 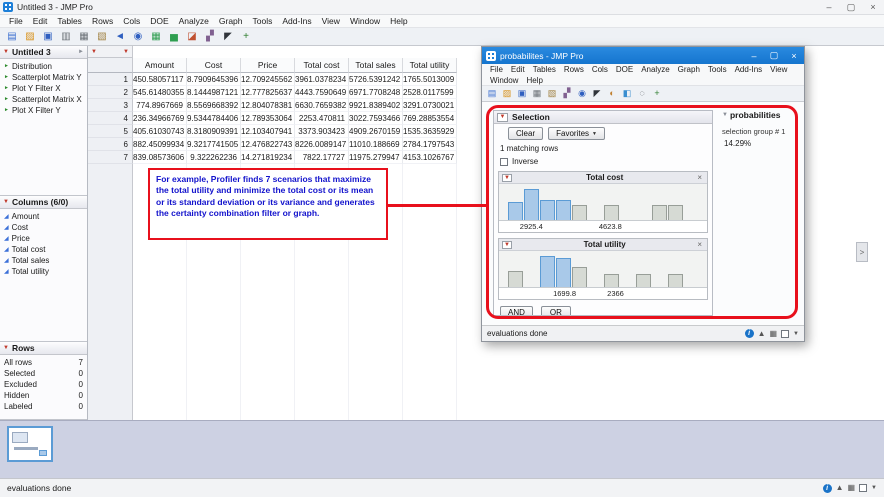 What do you see at coordinates (717, 69) in the screenshot?
I see `menu-item: Tools` at bounding box center [717, 69].